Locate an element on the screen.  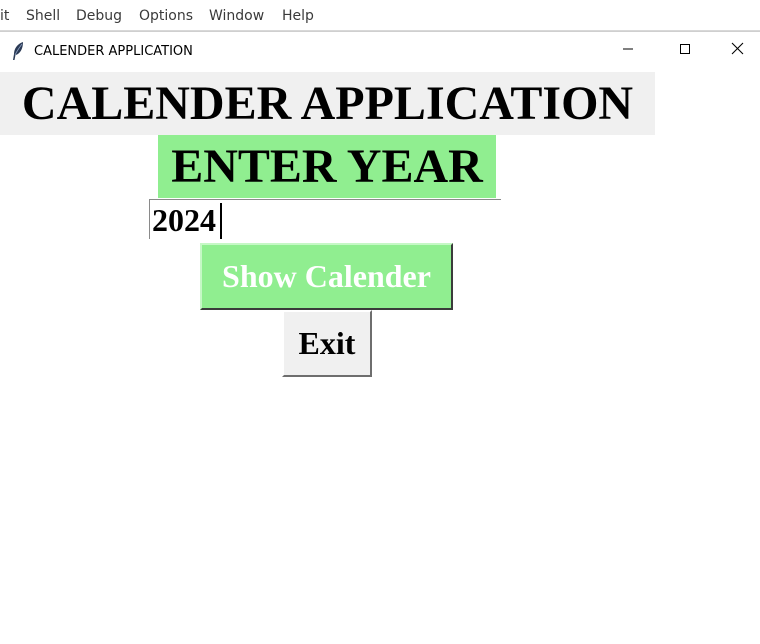
show-calender-button: Show Calender is located at coordinates (326, 276).